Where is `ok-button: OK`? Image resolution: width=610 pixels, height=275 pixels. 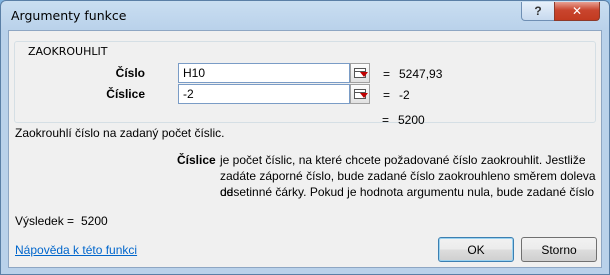
ok-button: OK is located at coordinates (476, 249).